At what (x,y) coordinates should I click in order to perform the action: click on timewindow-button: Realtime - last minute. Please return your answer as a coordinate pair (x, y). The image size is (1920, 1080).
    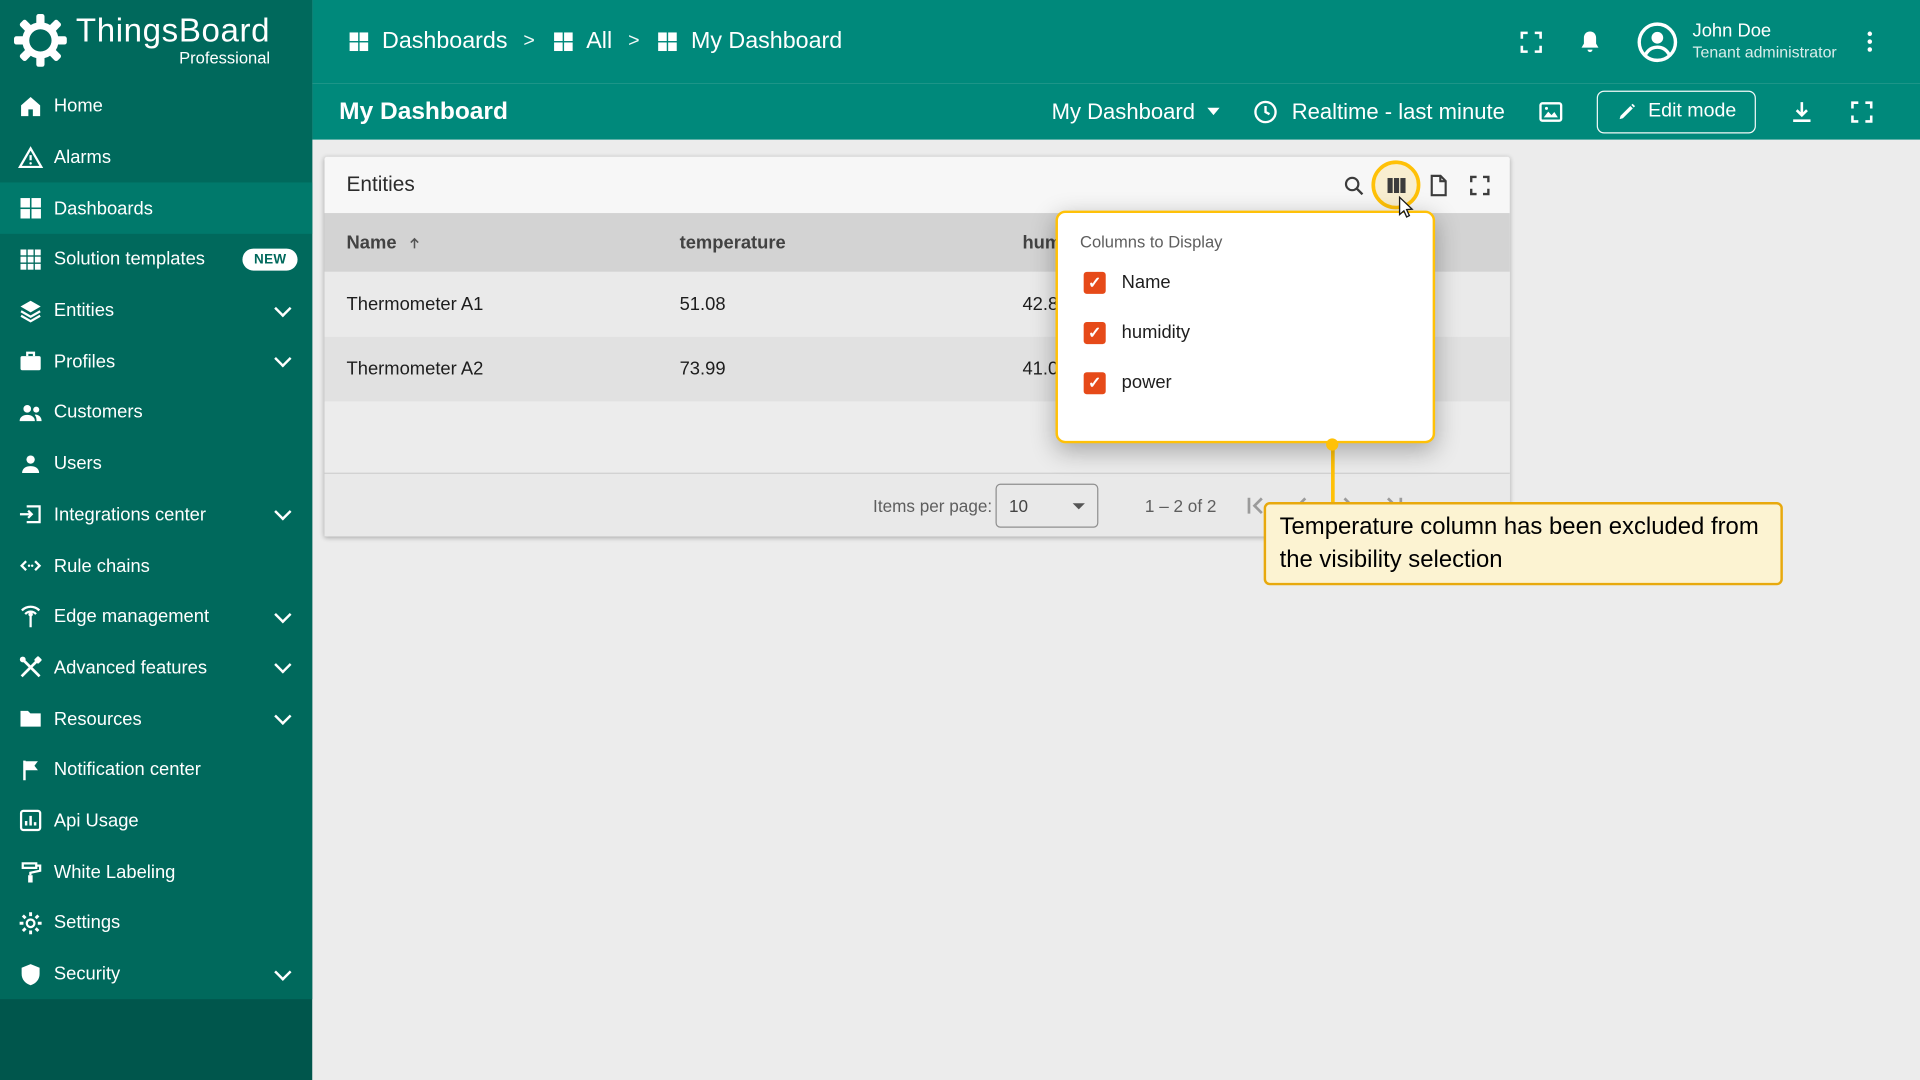
    Looking at the image, I should click on (1378, 111).